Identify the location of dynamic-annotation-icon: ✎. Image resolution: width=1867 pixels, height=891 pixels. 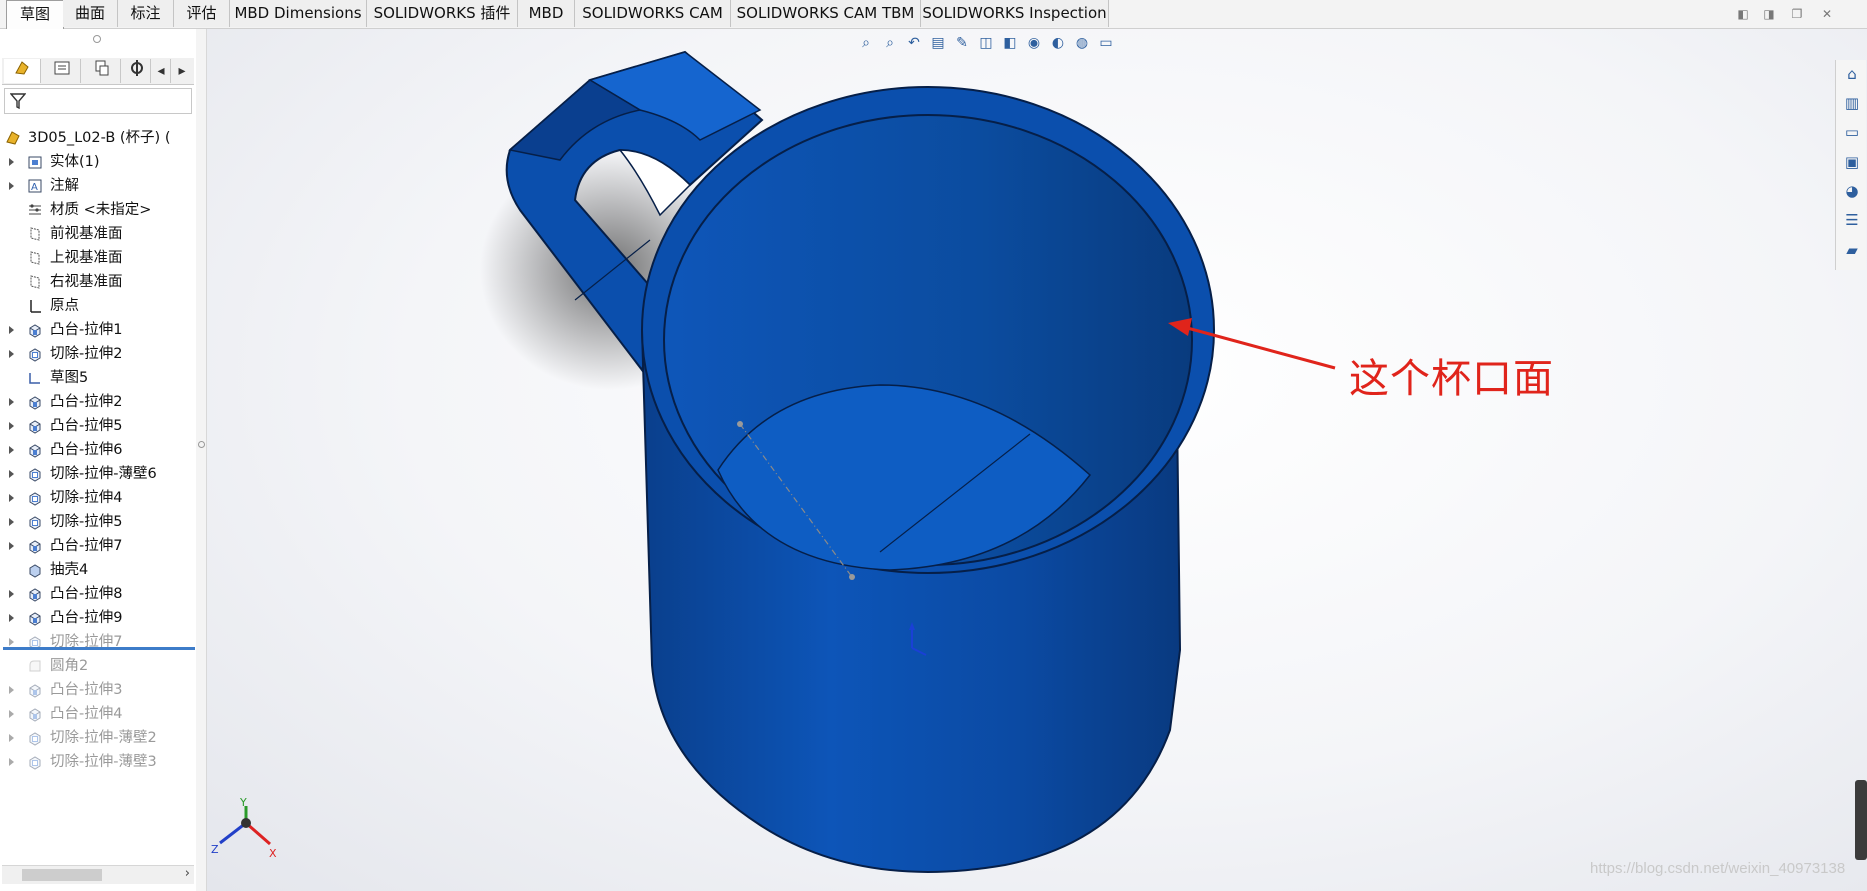
(962, 43).